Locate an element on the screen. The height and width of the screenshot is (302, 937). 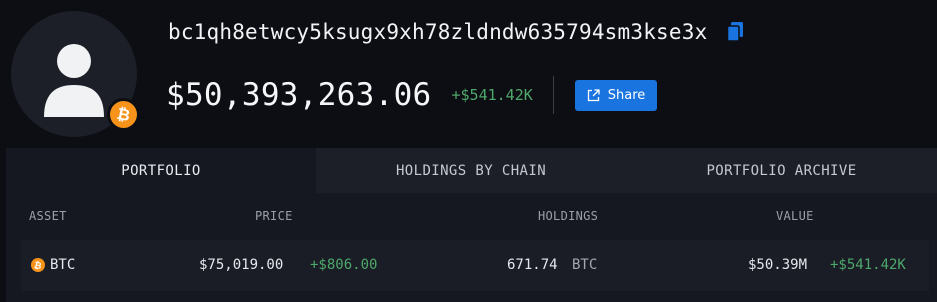
column-header-value: VALUE is located at coordinates (795, 216).